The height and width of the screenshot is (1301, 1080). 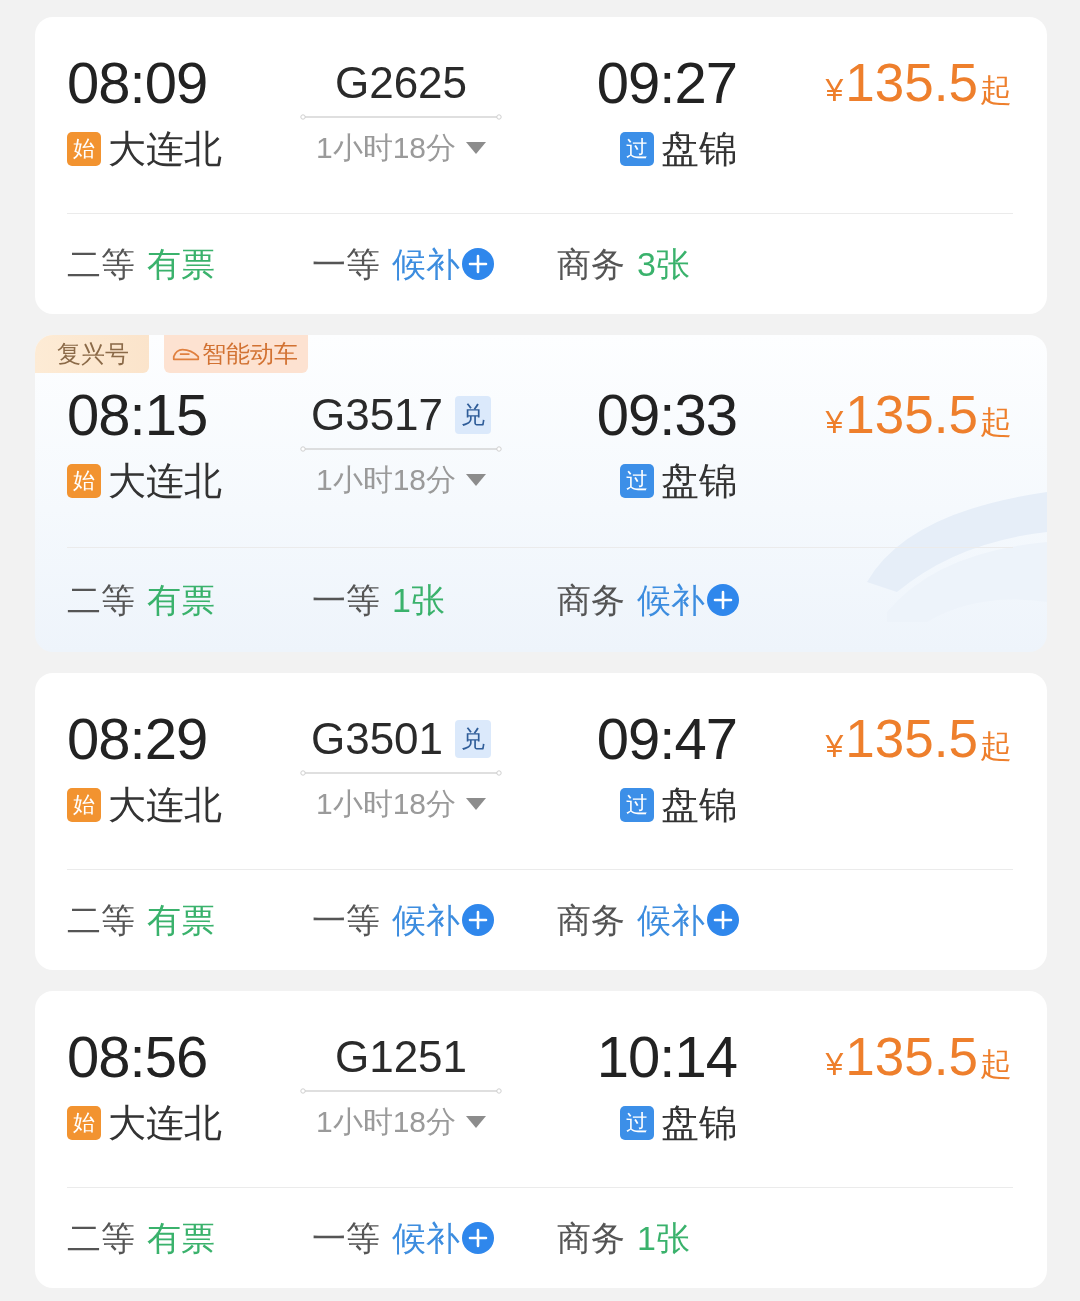 What do you see at coordinates (666, 1057) in the screenshot?
I see `arrival-time: 10:14` at bounding box center [666, 1057].